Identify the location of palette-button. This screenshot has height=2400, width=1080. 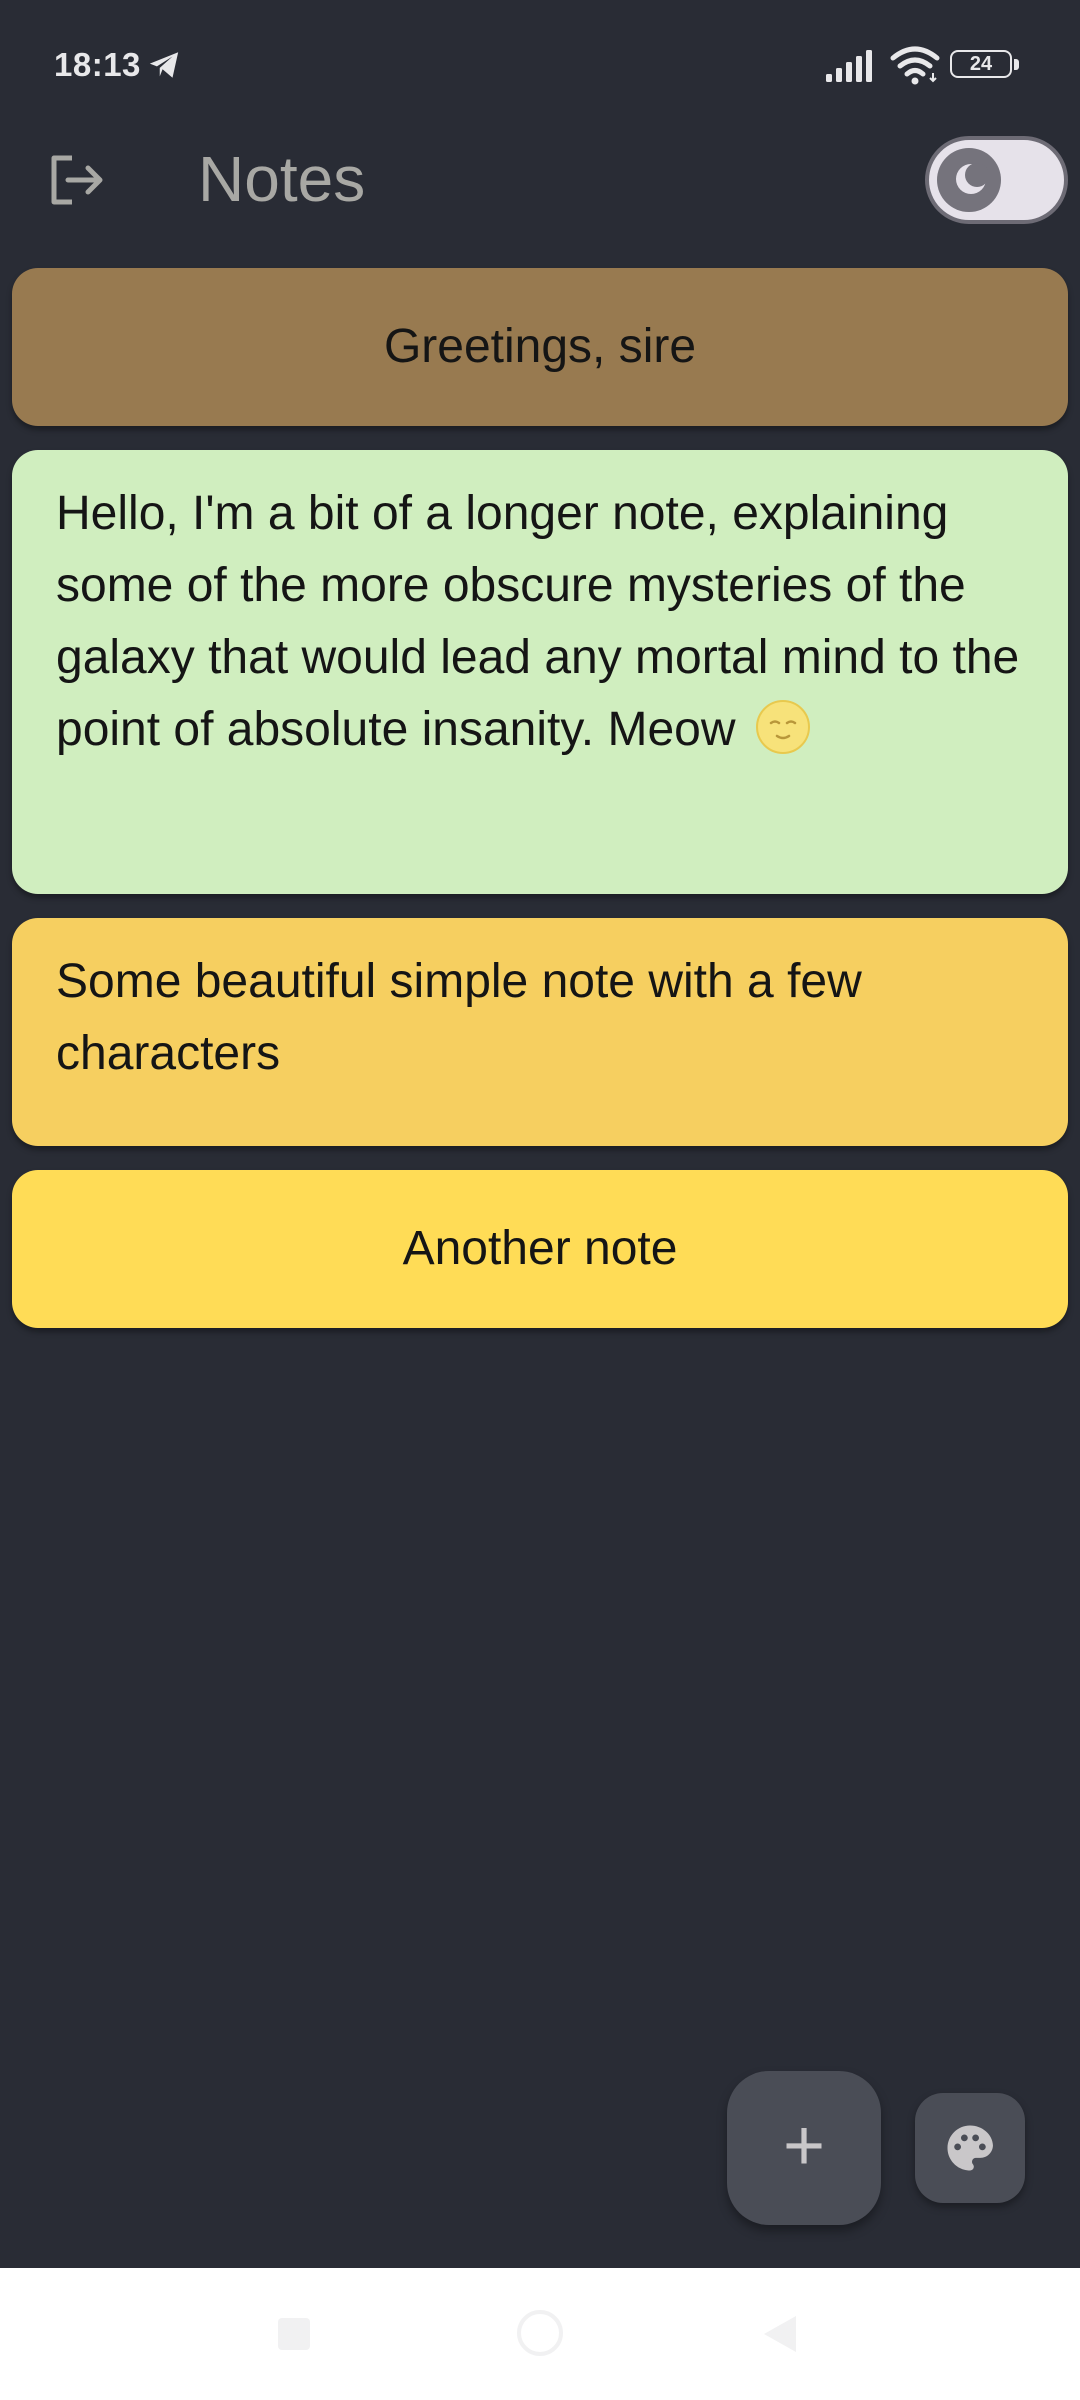
(970, 2148).